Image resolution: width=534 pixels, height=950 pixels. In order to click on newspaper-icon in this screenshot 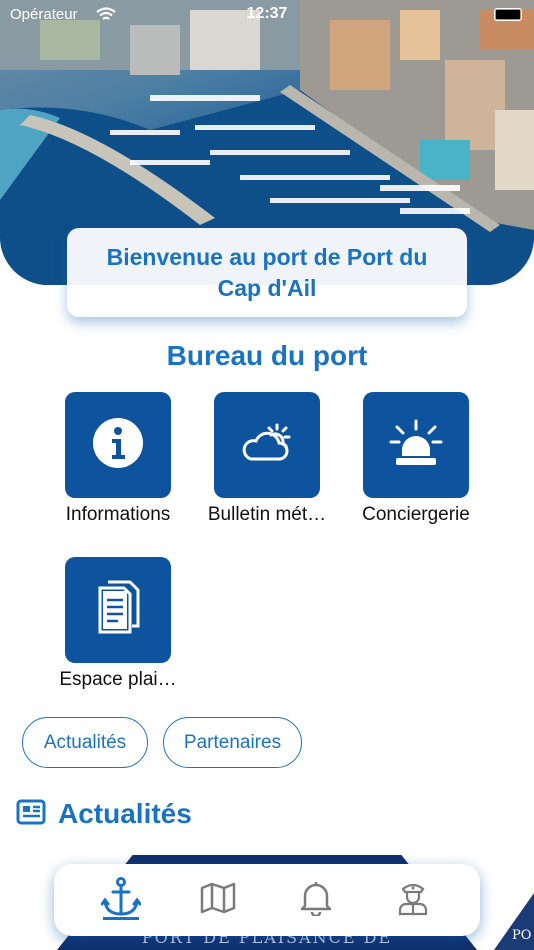, I will do `click(31, 814)`.